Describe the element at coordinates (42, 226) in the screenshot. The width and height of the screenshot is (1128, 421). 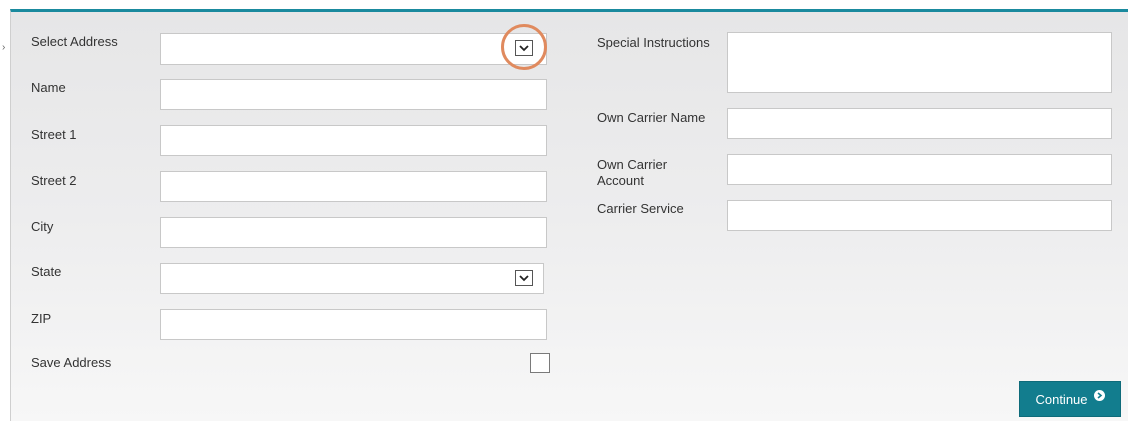
I see `city-label: City` at that location.